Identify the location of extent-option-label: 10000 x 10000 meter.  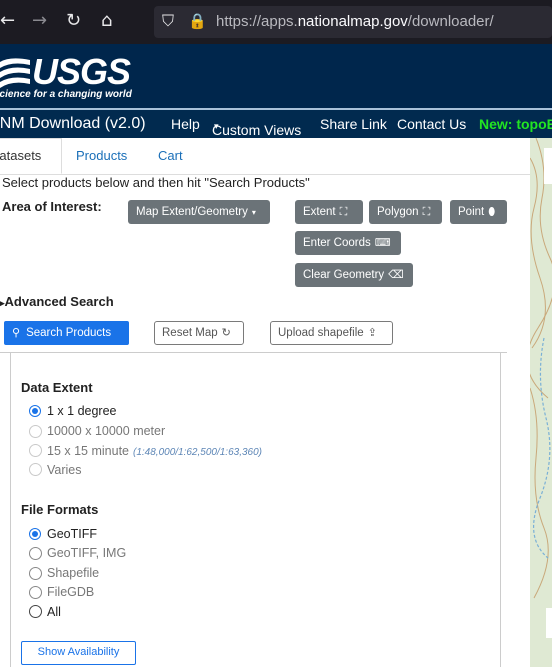
(106, 431).